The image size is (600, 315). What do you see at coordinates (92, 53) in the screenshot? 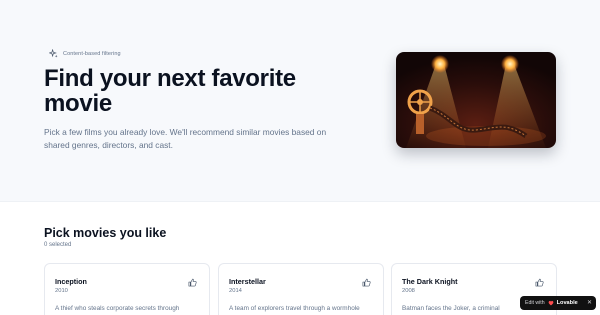
I see `tagline-text: Content-based filtering` at bounding box center [92, 53].